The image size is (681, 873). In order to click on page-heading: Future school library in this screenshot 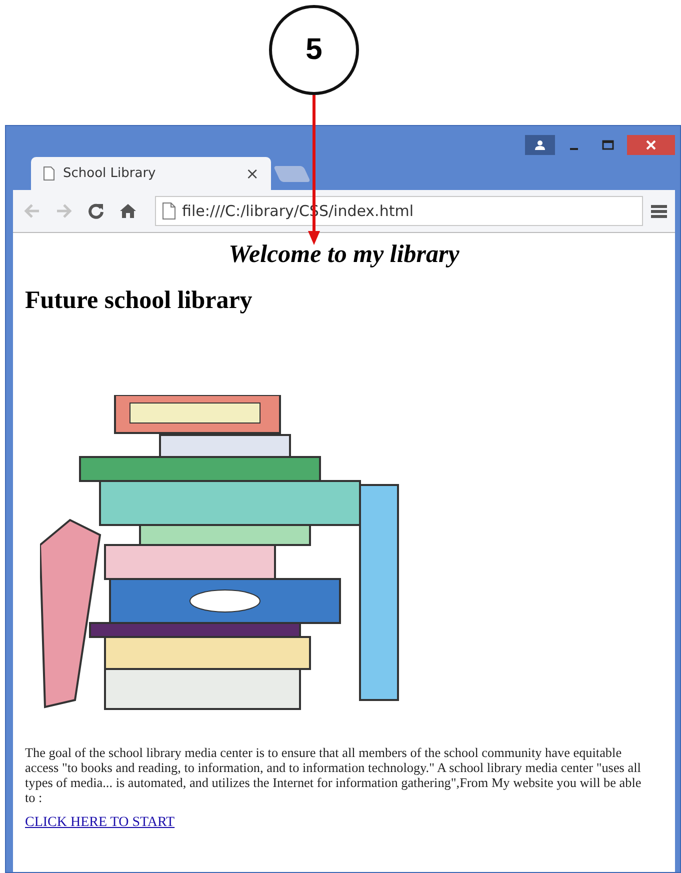, I will do `click(139, 301)`.